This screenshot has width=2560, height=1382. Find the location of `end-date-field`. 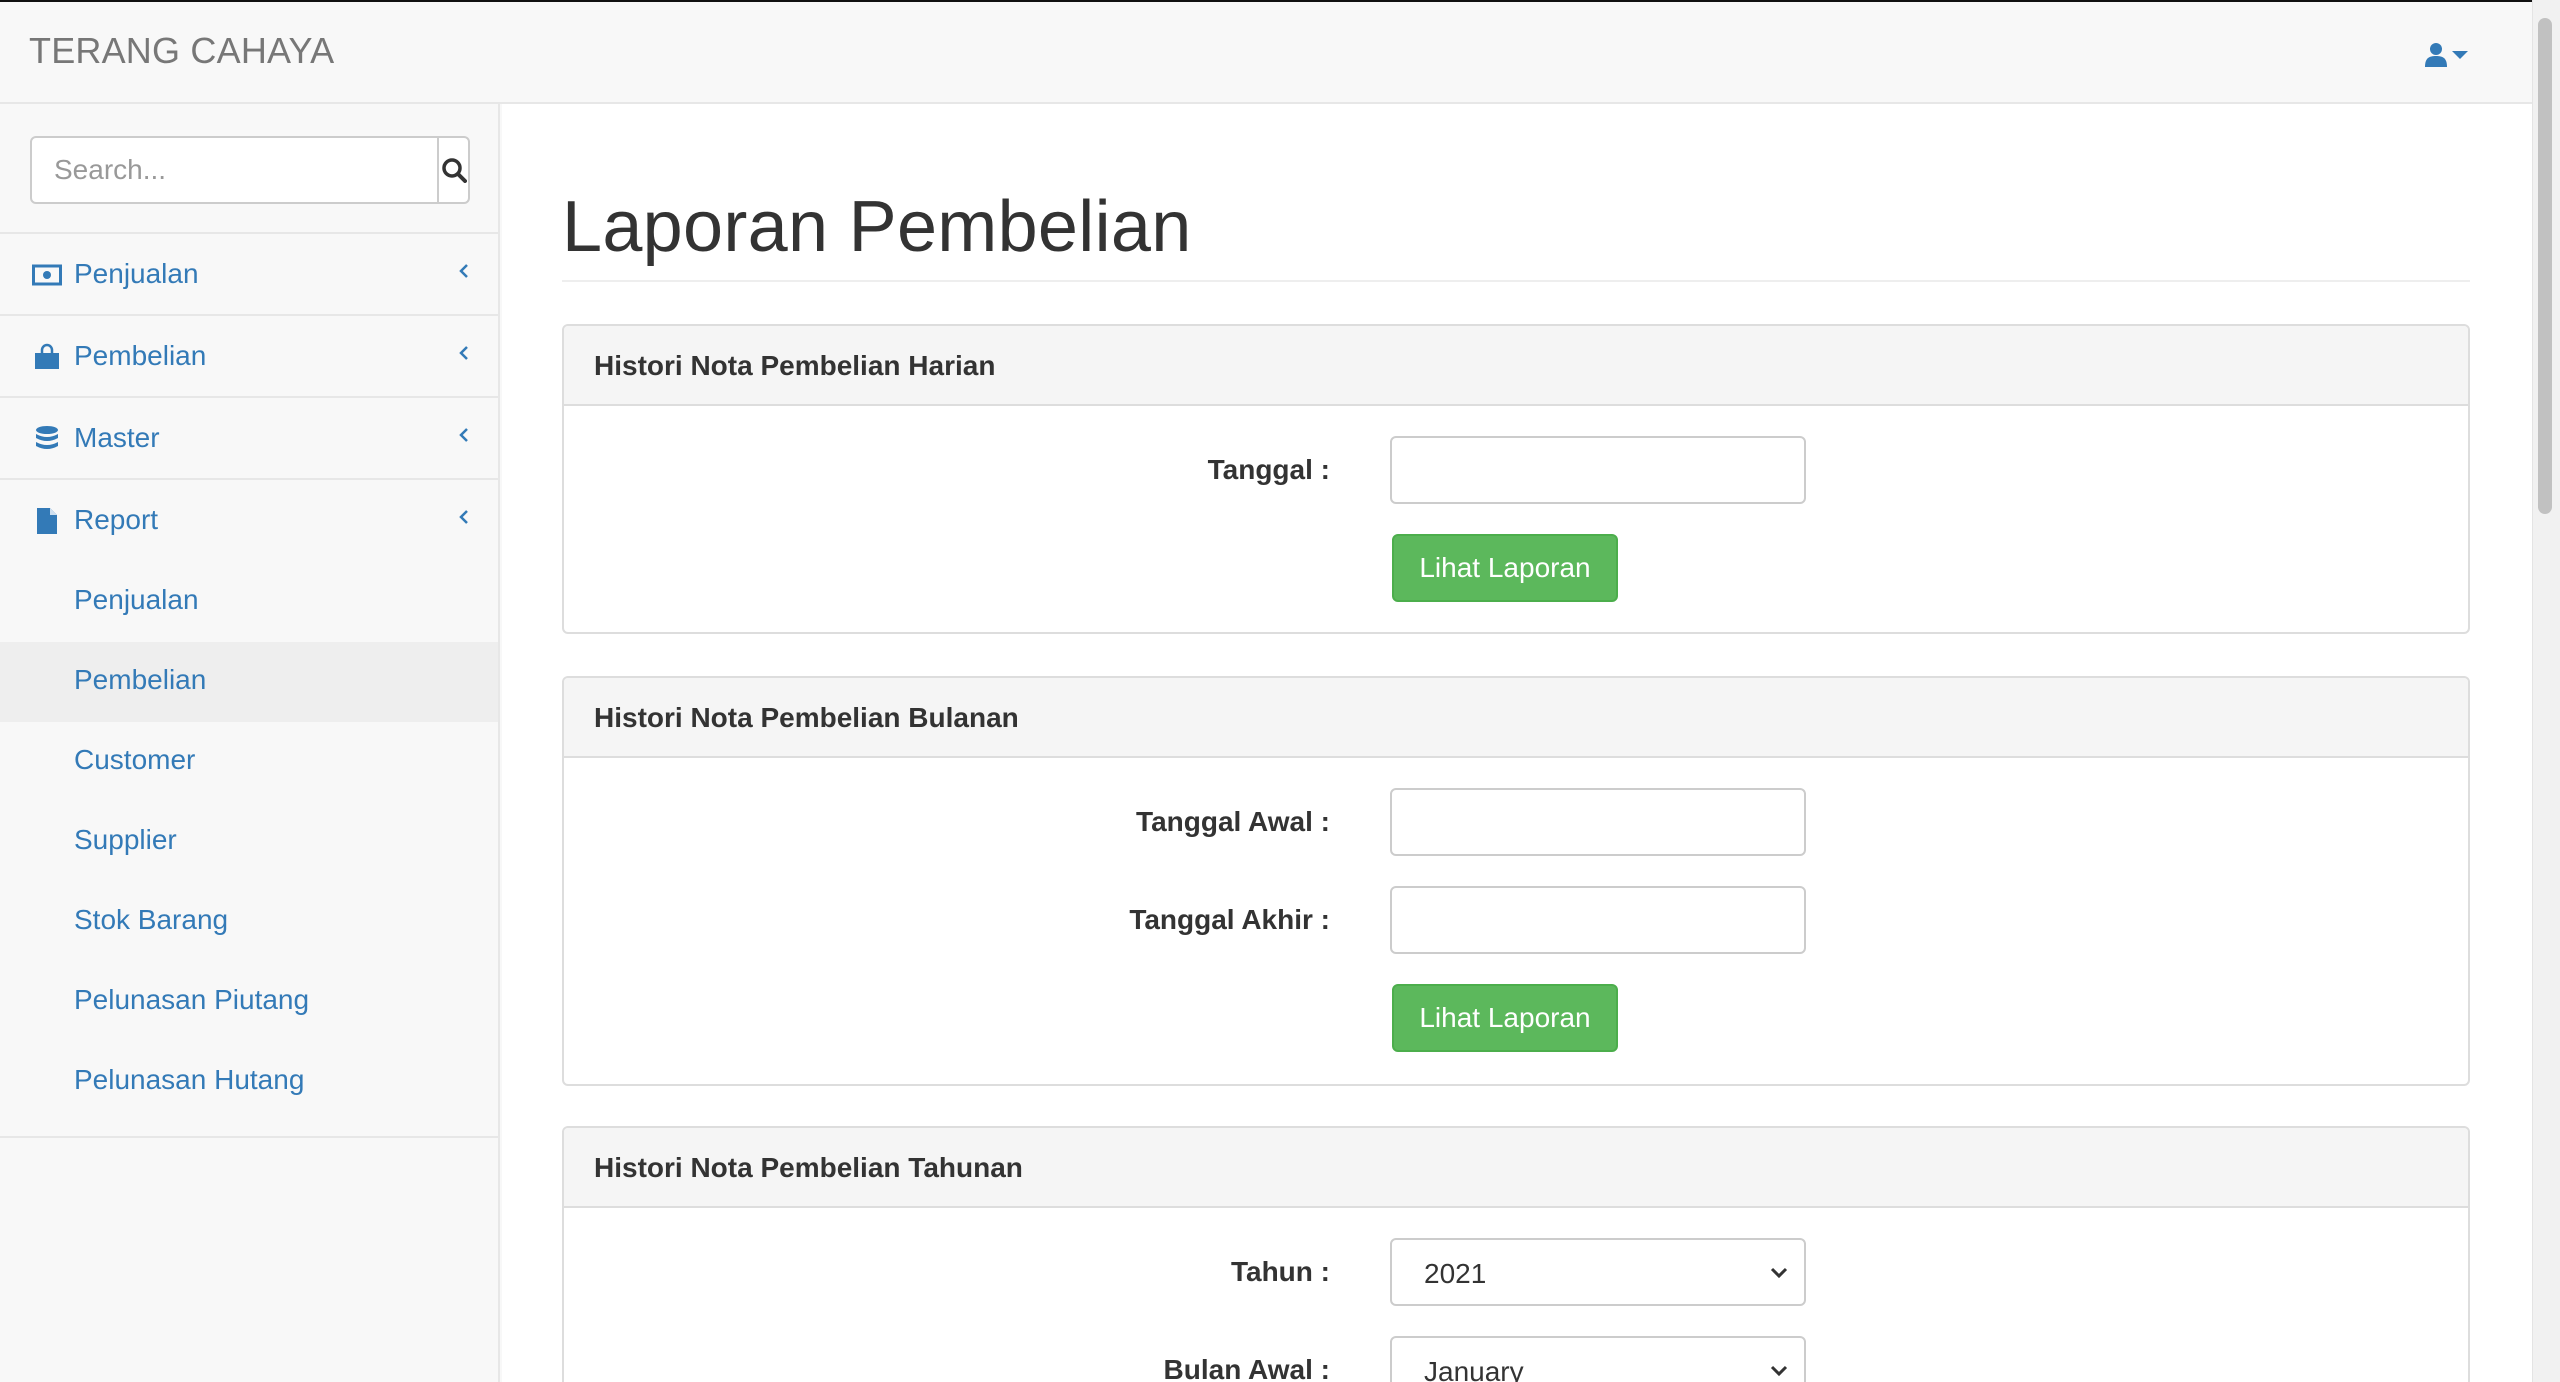

end-date-field is located at coordinates (1598, 920).